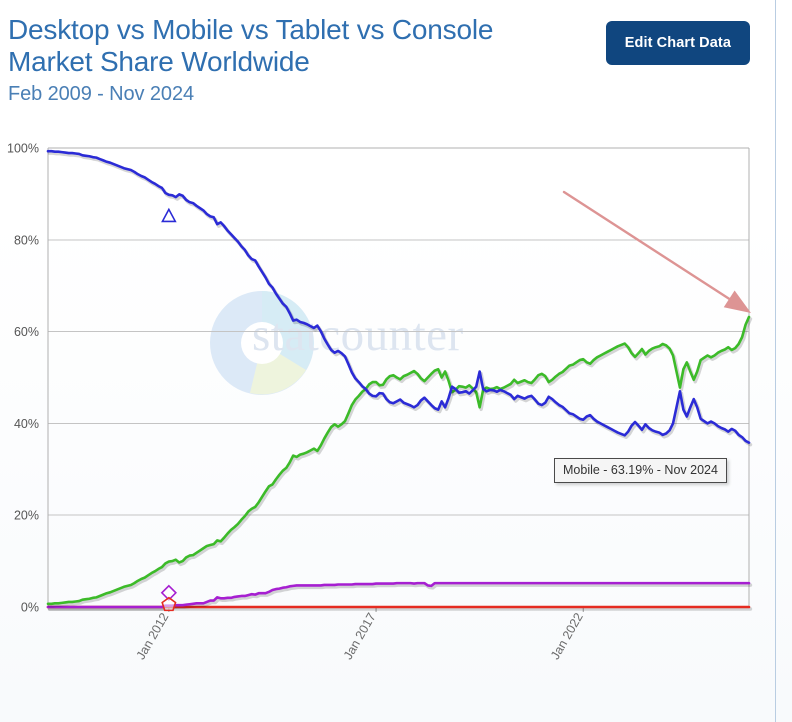  Describe the element at coordinates (30, 608) in the screenshot. I see `y-axis-tick-label: 0%` at that location.